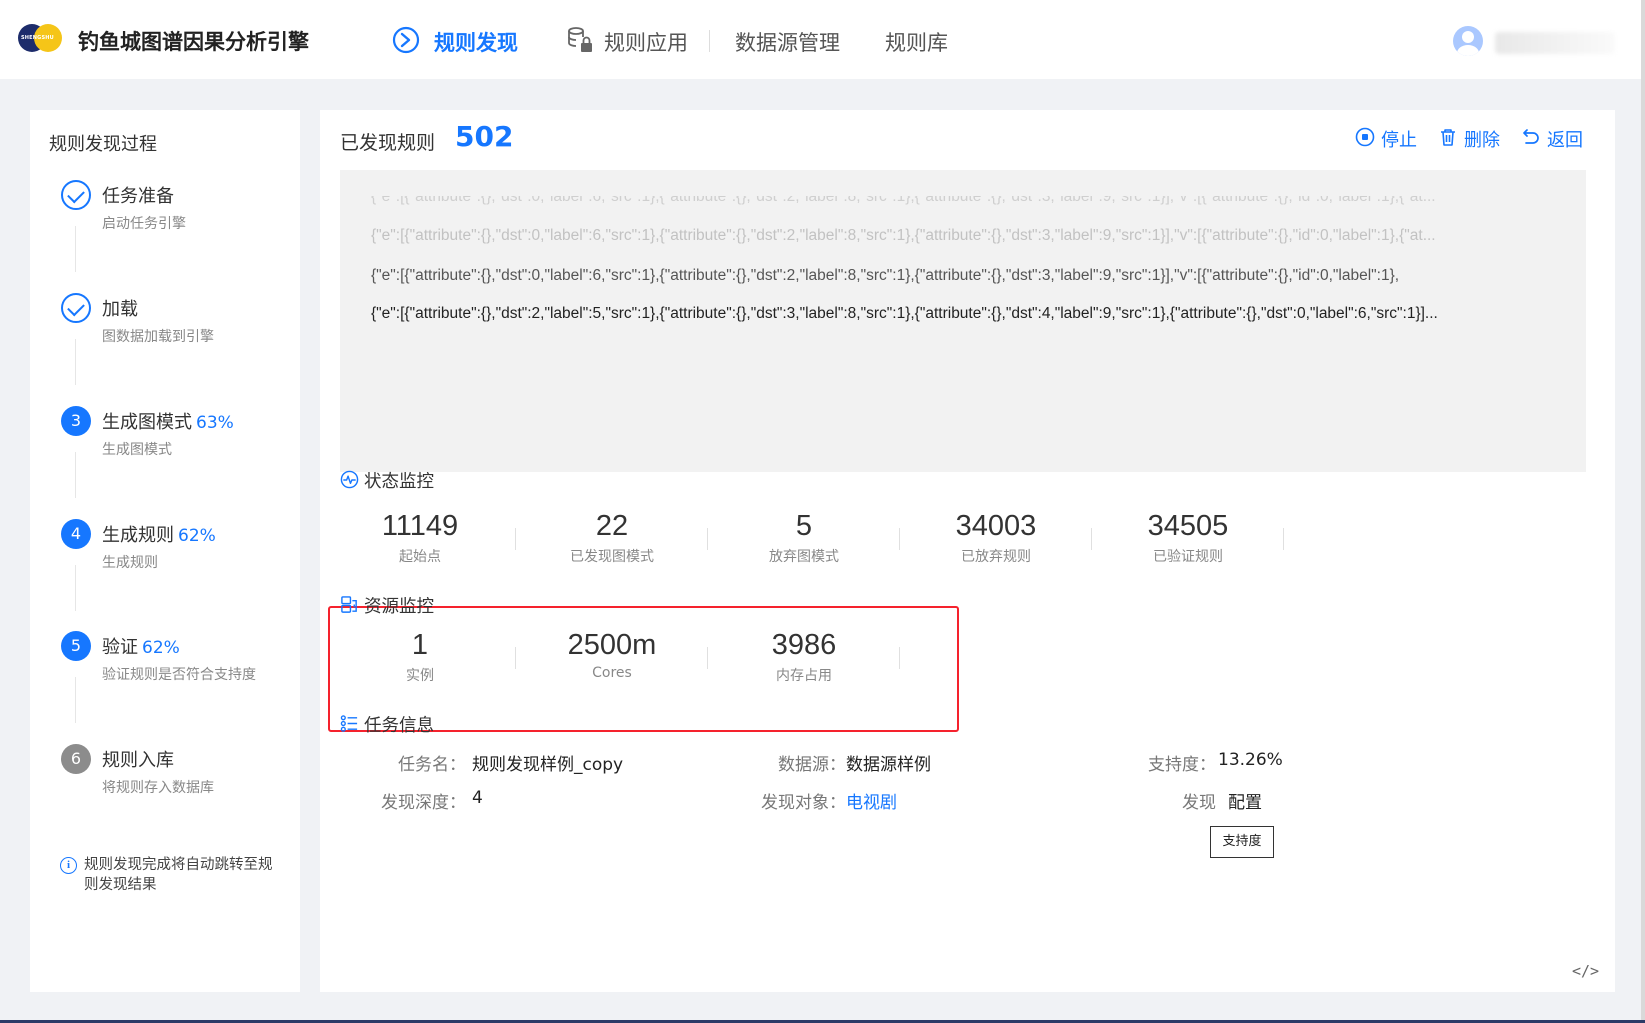 The image size is (1645, 1023). I want to click on step-number: 4, so click(76, 534).